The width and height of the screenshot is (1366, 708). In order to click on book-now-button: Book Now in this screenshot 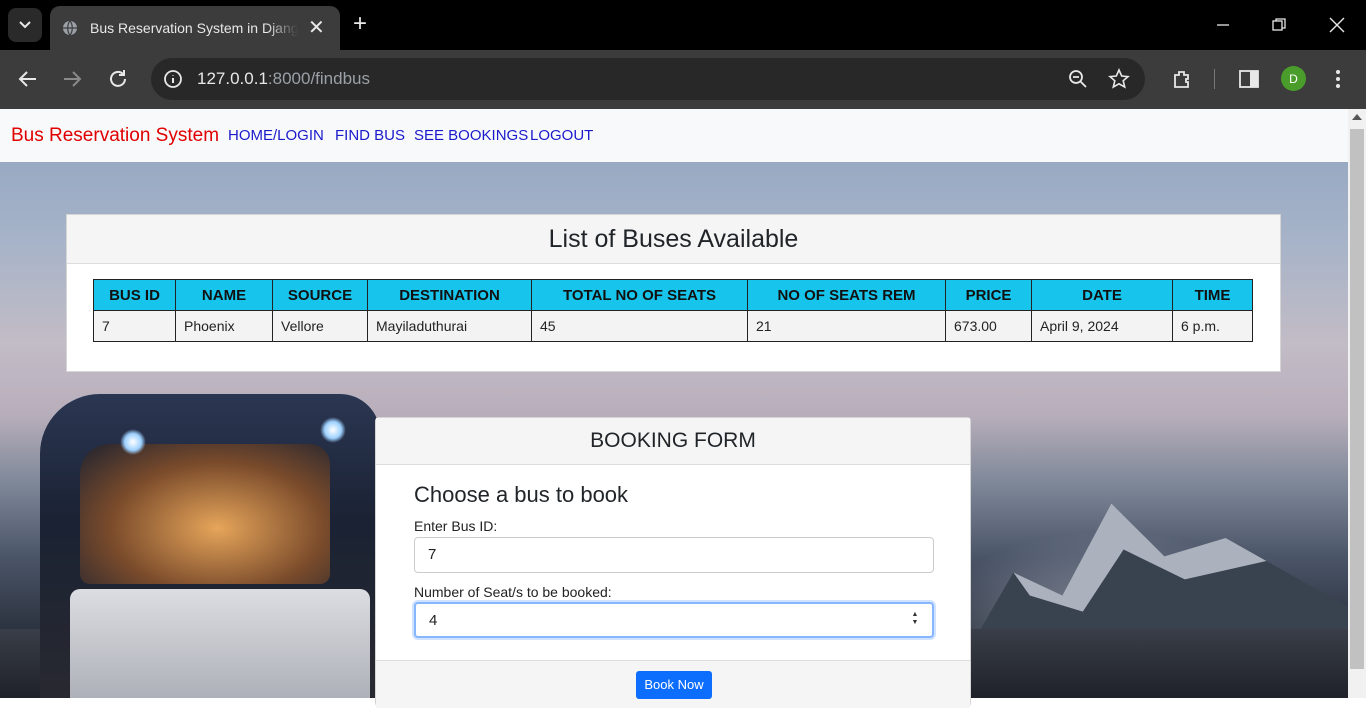, I will do `click(674, 685)`.